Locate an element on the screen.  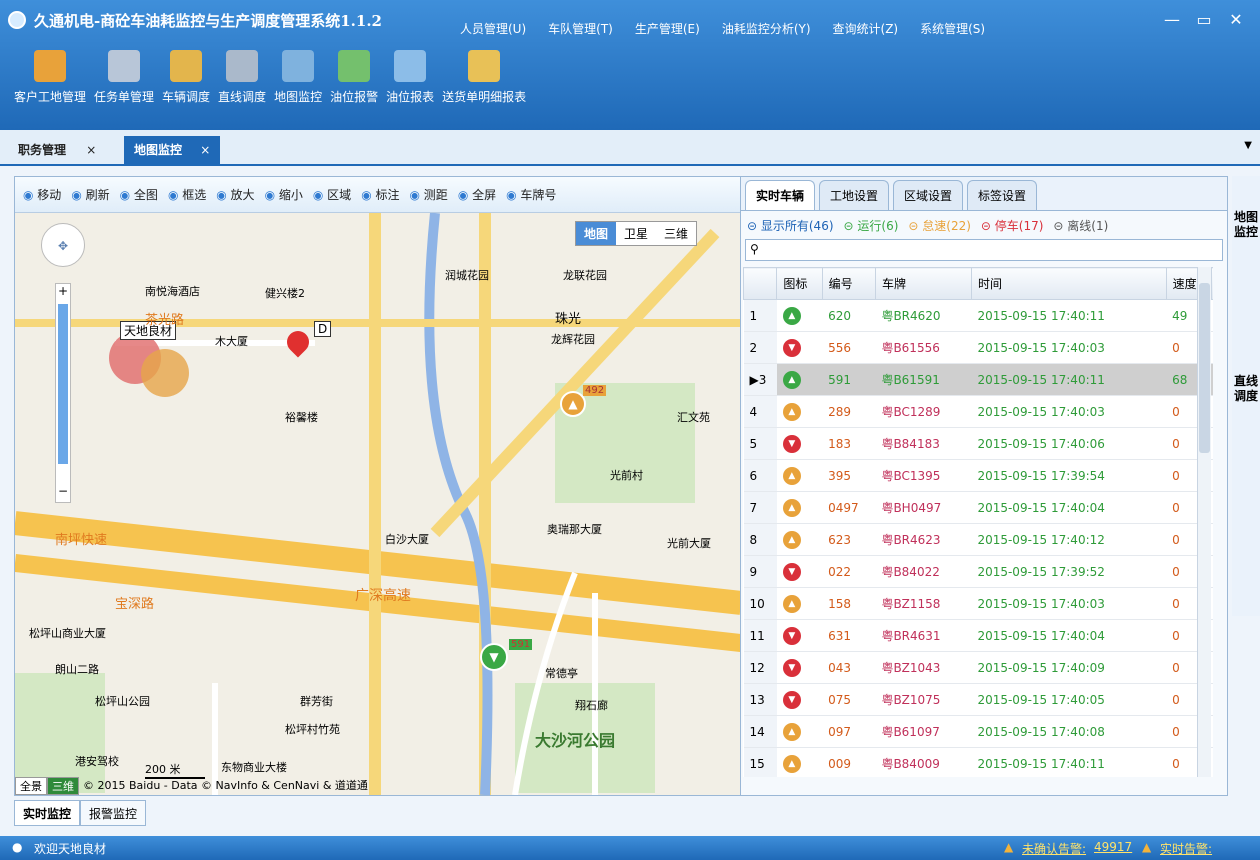
table-row: 6▲395粤BC13952015-09-15 17:39:54071 is located at coordinates (978, 475).